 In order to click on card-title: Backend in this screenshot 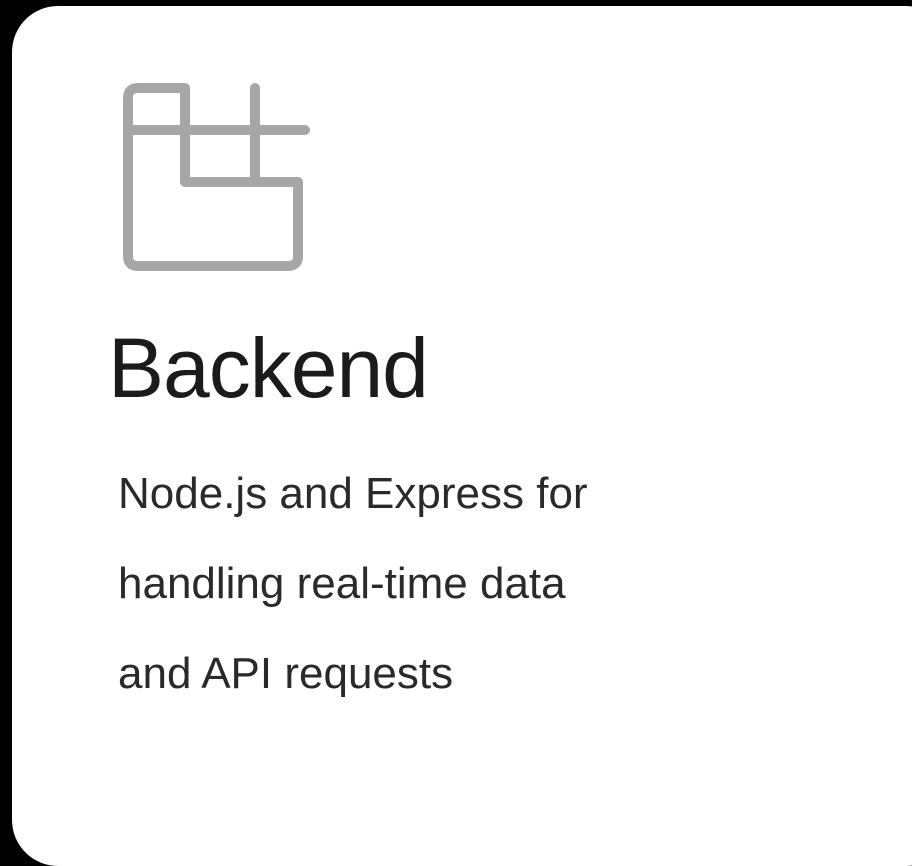, I will do `click(268, 368)`.